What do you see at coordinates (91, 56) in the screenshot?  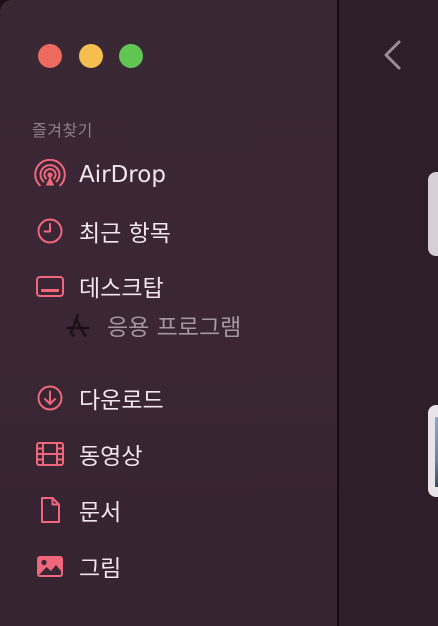 I see `minimize-button` at bounding box center [91, 56].